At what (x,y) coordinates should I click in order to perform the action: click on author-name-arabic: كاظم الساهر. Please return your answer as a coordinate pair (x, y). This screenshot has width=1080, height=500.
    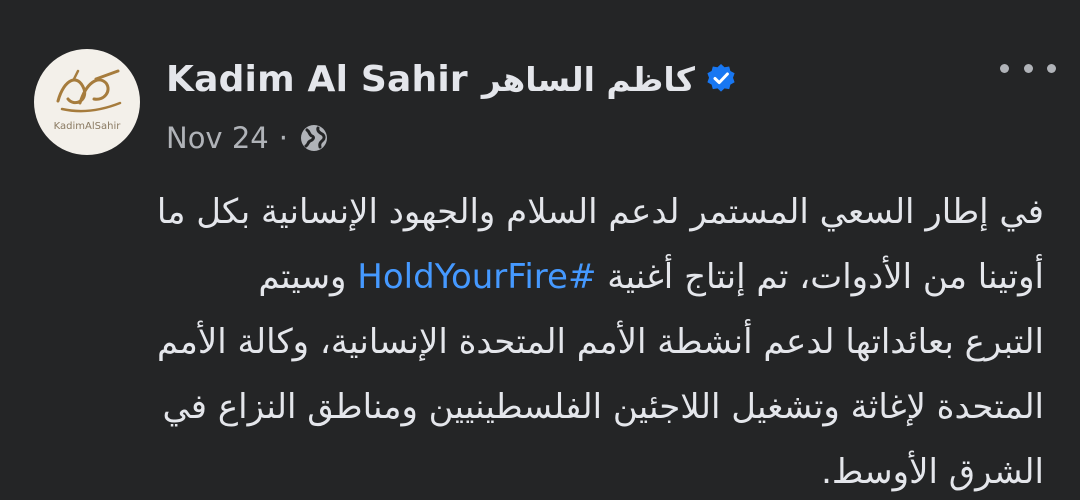
    Looking at the image, I should click on (588, 79).